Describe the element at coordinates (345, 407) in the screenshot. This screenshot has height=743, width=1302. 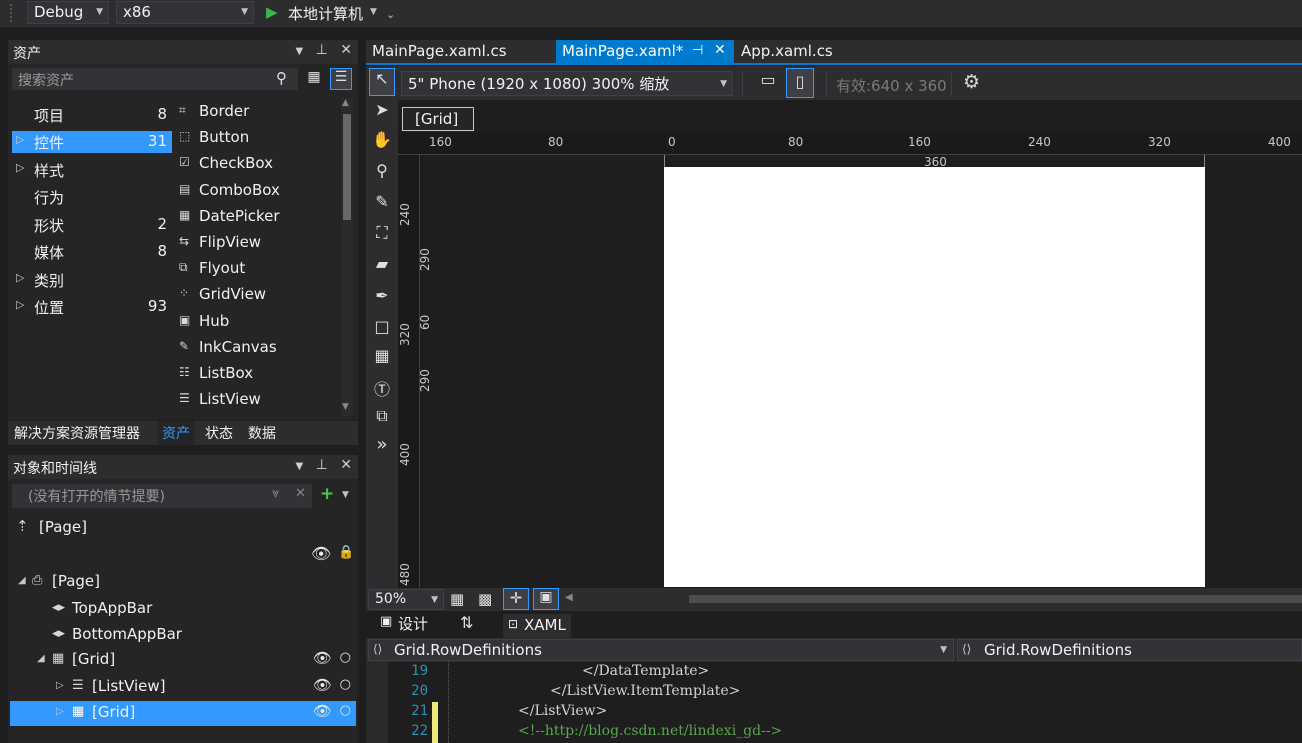
I see `scroll-down-icon: ▼` at that location.